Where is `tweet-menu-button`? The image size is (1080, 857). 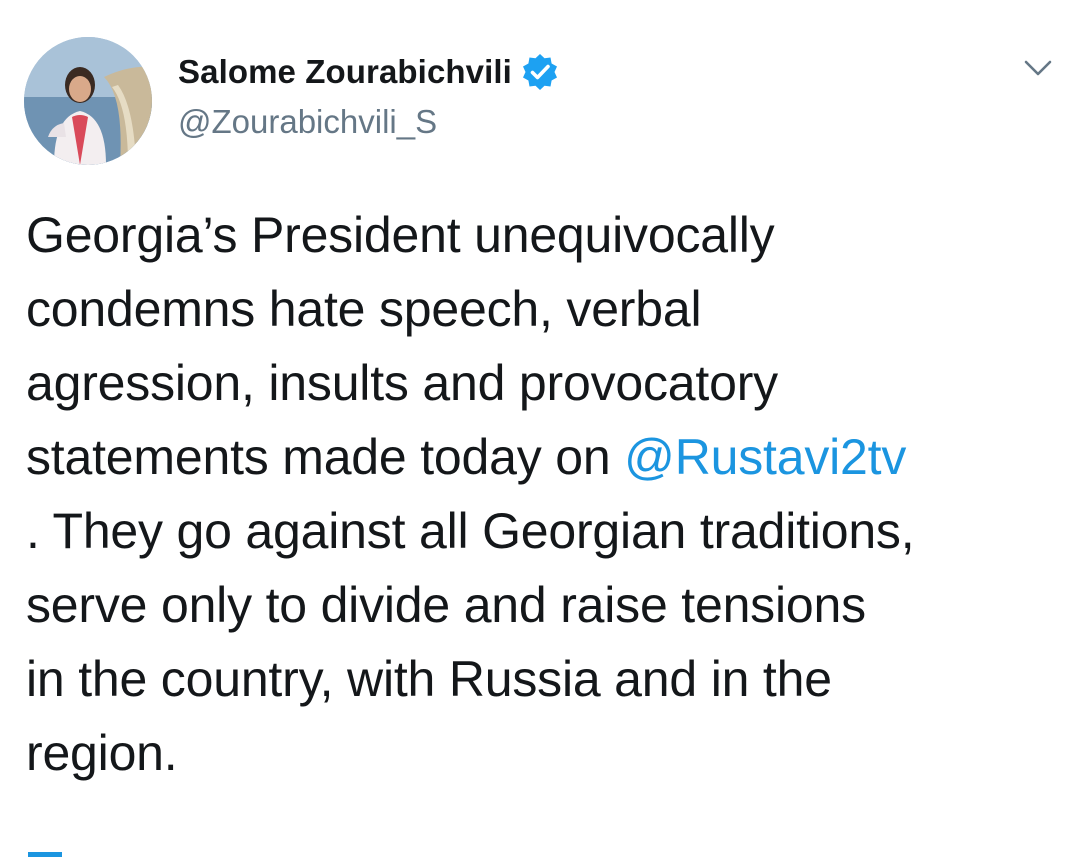 tweet-menu-button is located at coordinates (1038, 68).